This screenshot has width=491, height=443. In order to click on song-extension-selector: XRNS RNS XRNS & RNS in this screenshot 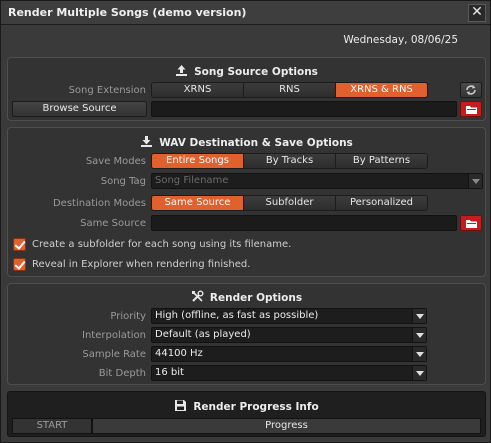, I will do `click(289, 90)`.